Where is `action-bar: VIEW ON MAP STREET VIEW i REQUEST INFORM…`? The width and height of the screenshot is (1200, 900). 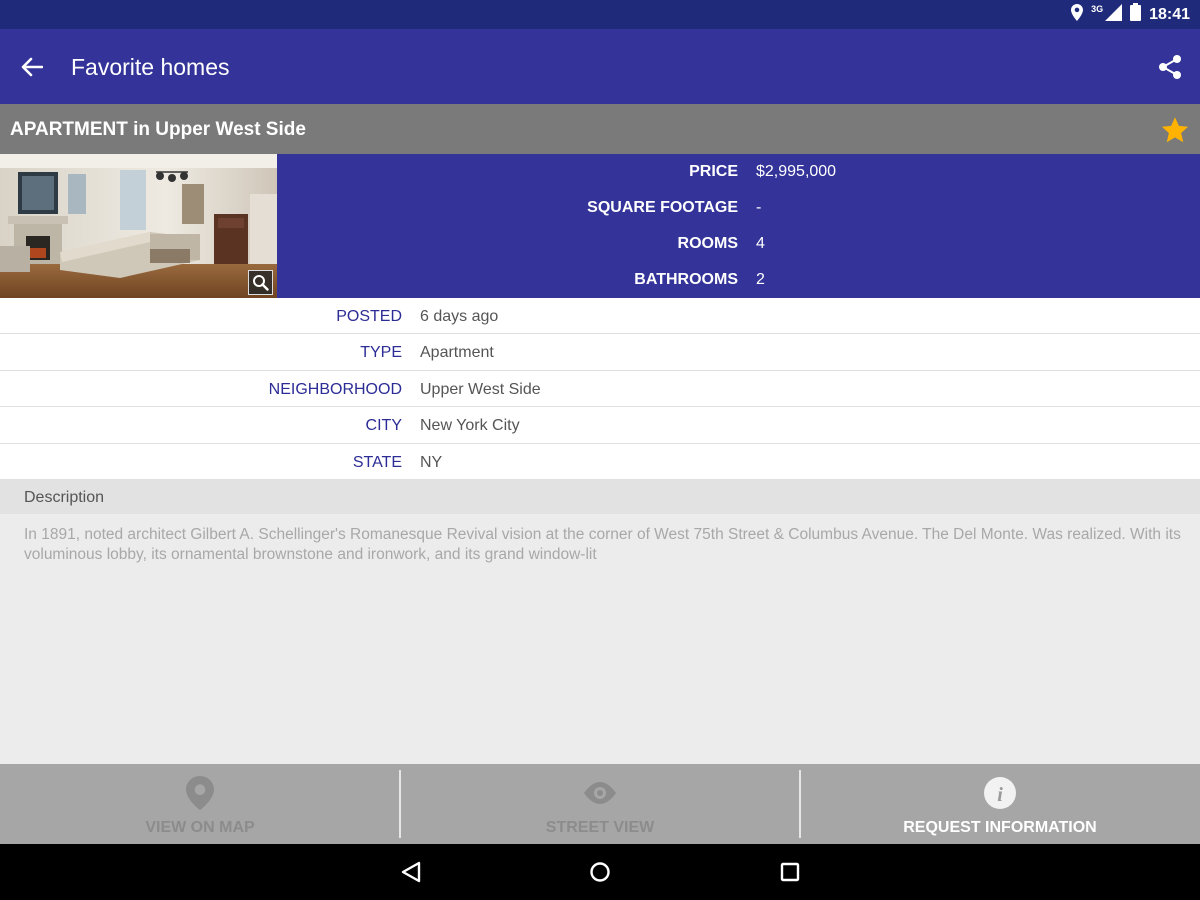
action-bar: VIEW ON MAP STREET VIEW i REQUEST INFORM… is located at coordinates (600, 804).